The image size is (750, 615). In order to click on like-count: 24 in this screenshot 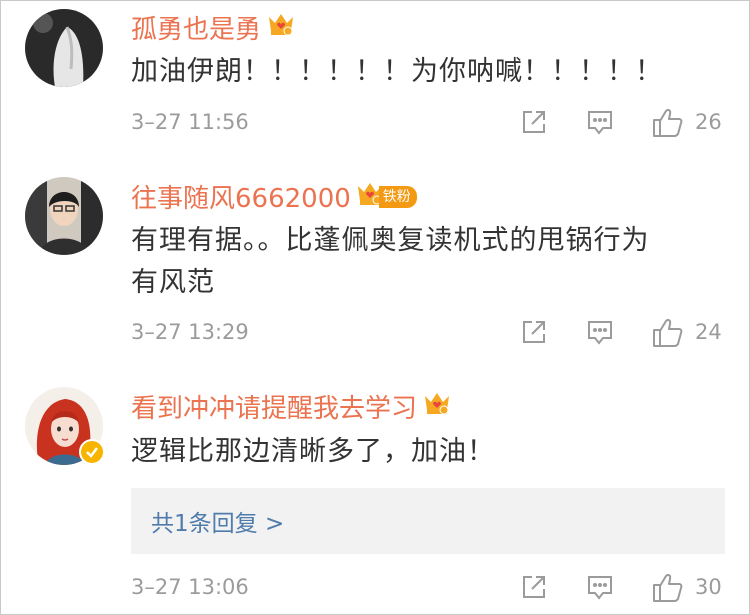, I will do `click(708, 332)`.